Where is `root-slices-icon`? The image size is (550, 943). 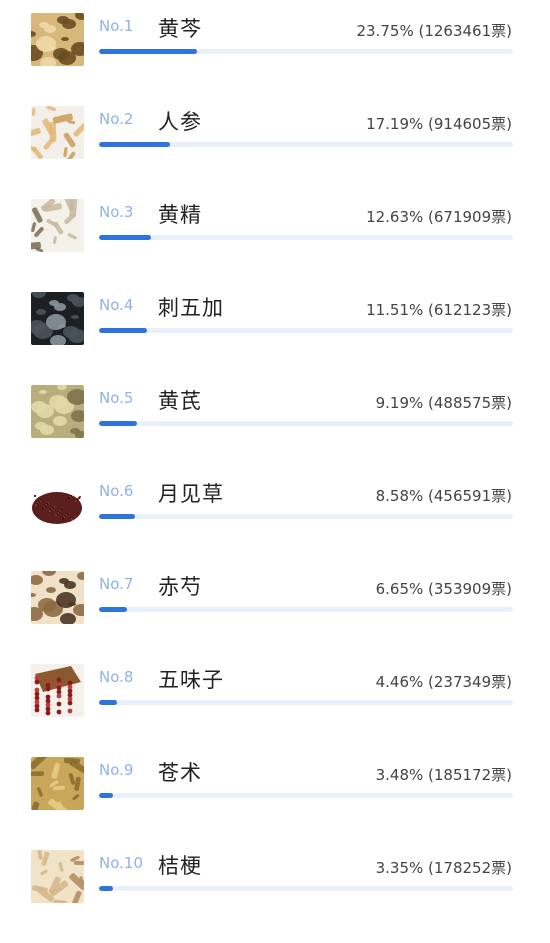 root-slices-icon is located at coordinates (57, 411).